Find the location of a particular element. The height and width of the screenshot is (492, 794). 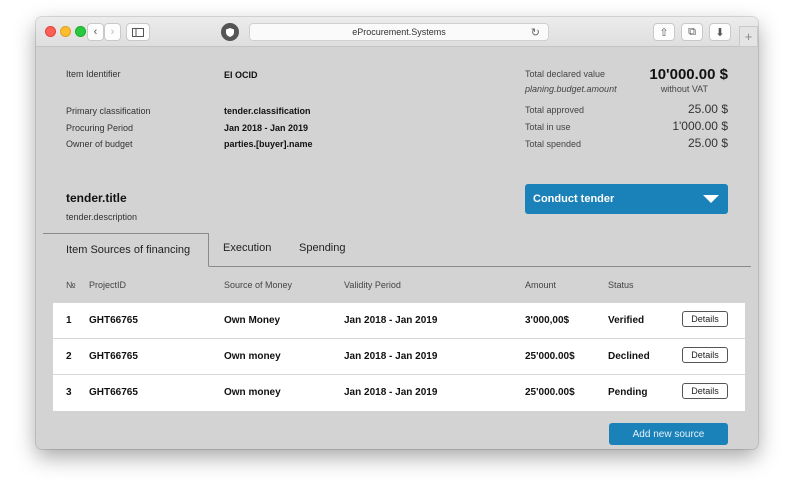

sidebar-toggle-button is located at coordinates (138, 32).